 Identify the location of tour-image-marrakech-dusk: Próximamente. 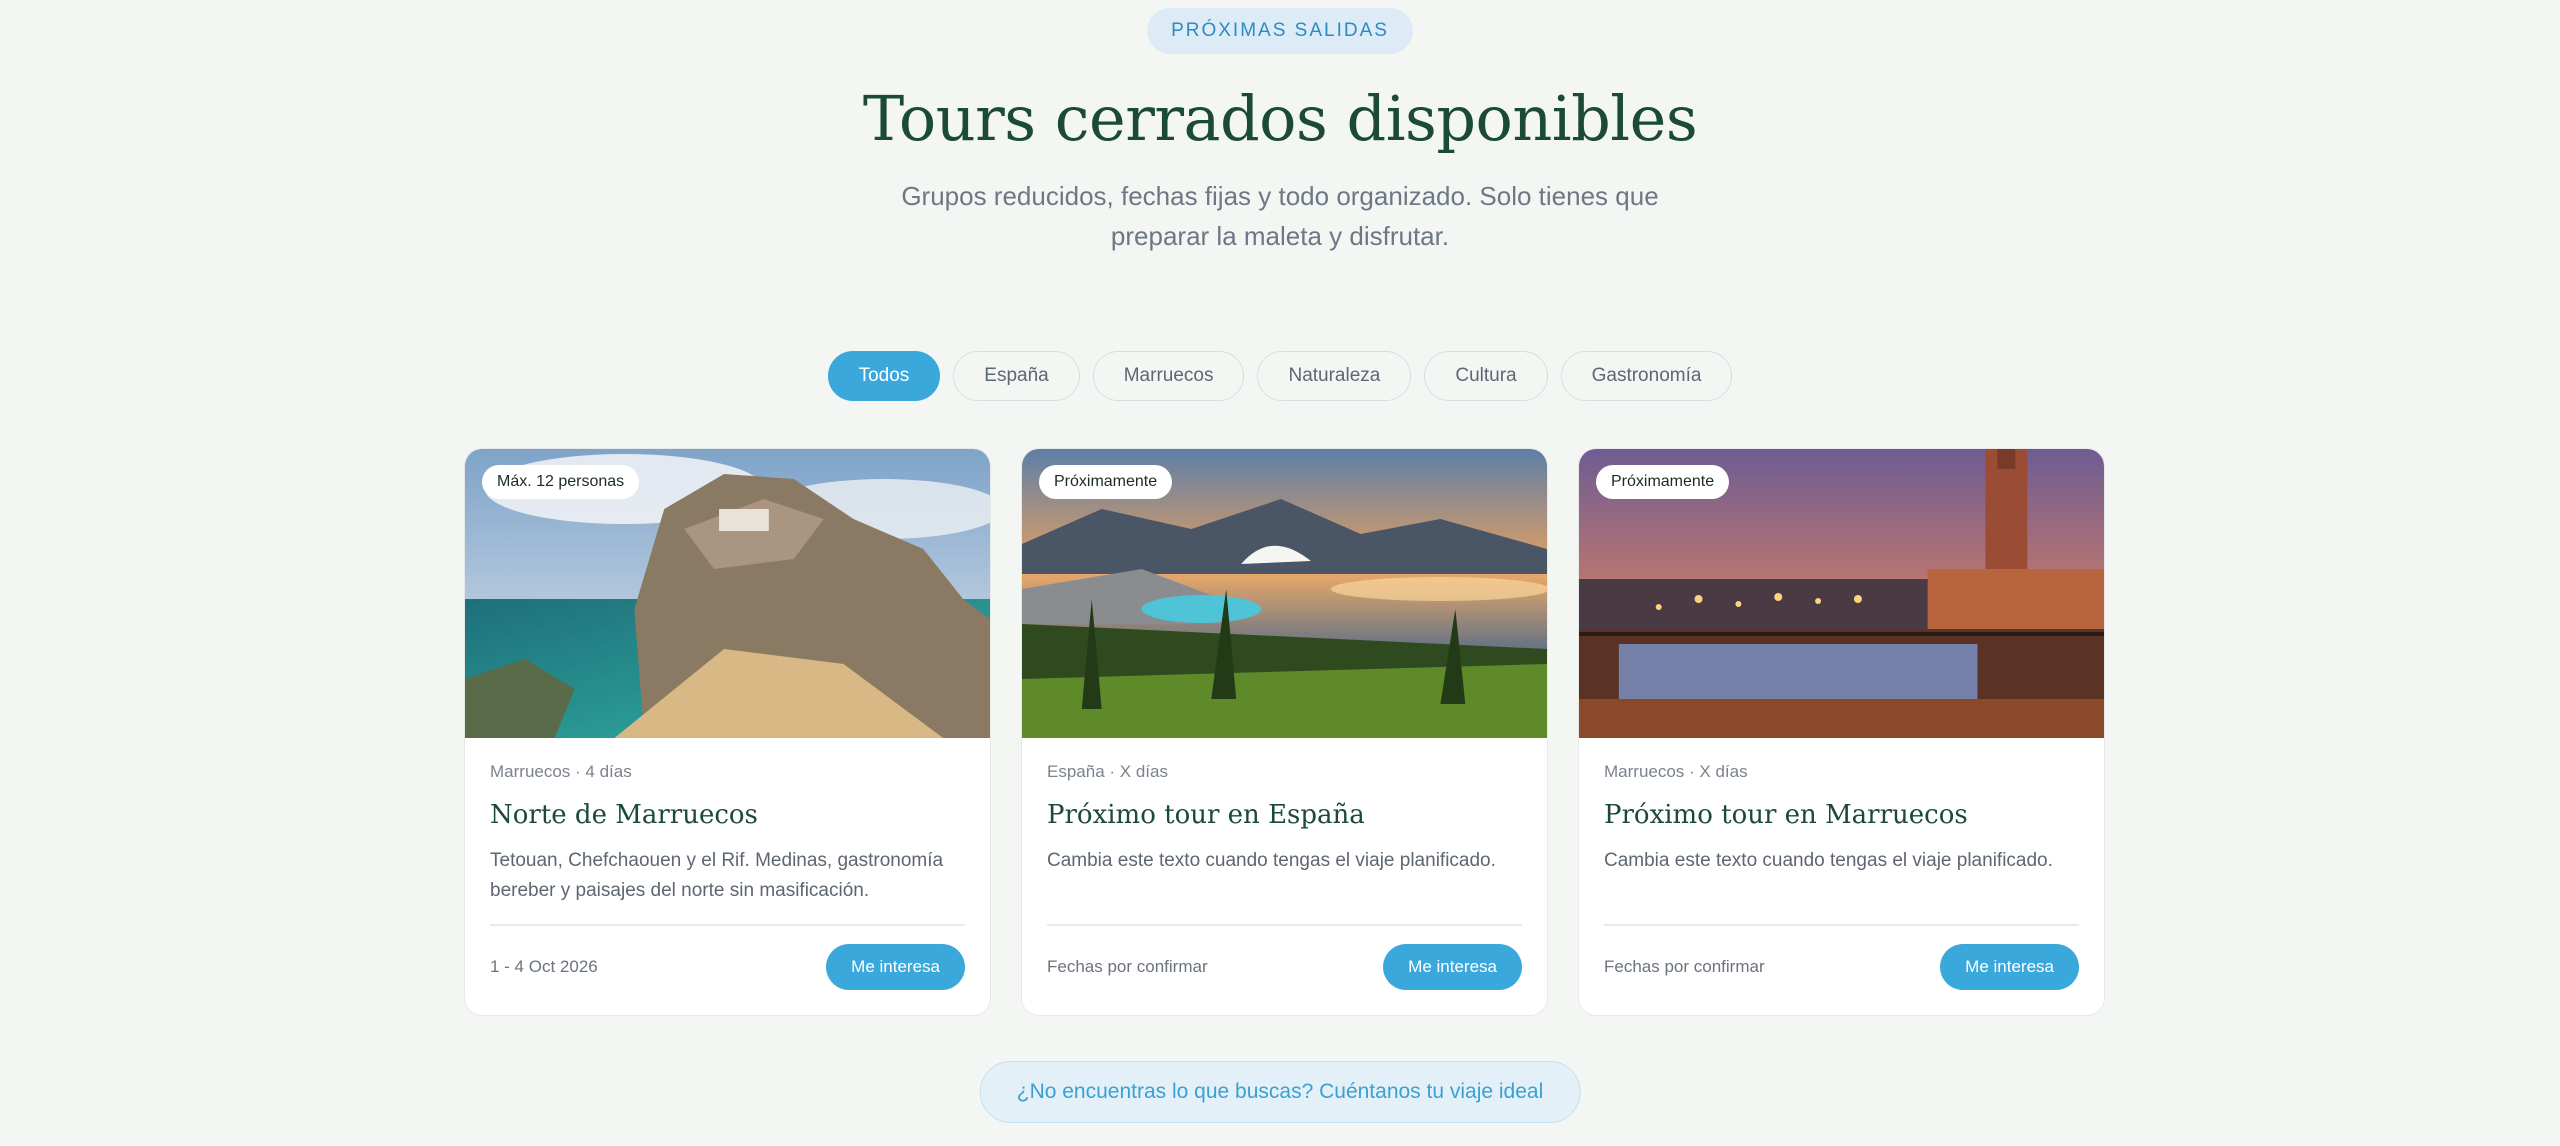
(1841, 593).